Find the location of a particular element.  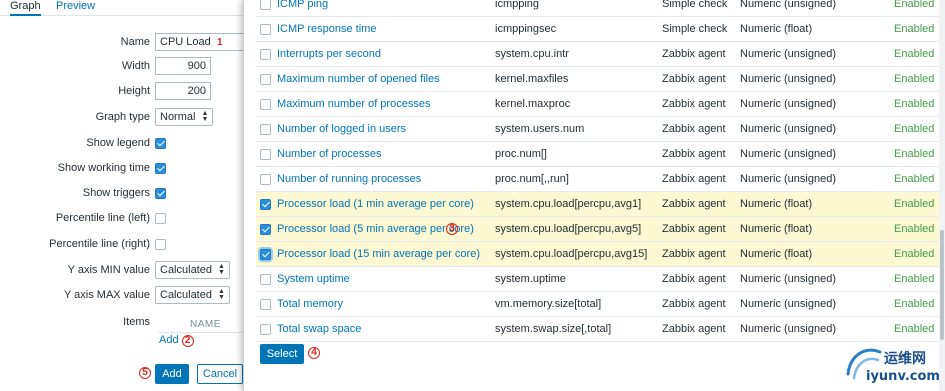

percentile-left-checkbox is located at coordinates (160, 218).